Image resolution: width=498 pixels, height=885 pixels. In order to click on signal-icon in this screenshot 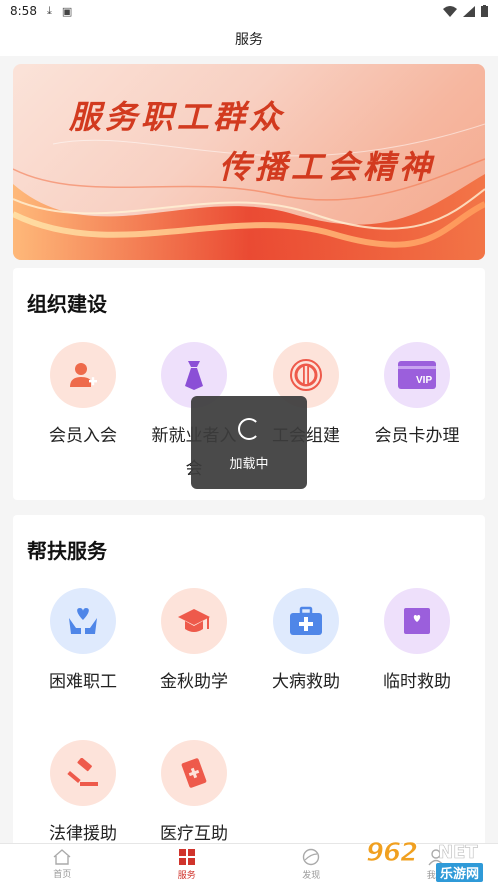, I will do `click(469, 11)`.